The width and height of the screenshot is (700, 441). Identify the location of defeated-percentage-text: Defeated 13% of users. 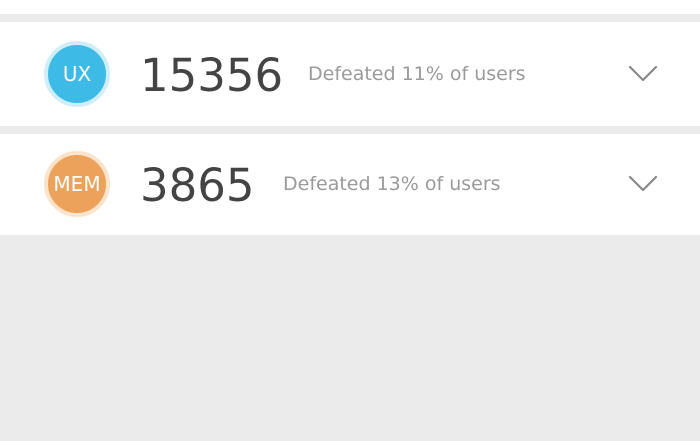
(392, 184).